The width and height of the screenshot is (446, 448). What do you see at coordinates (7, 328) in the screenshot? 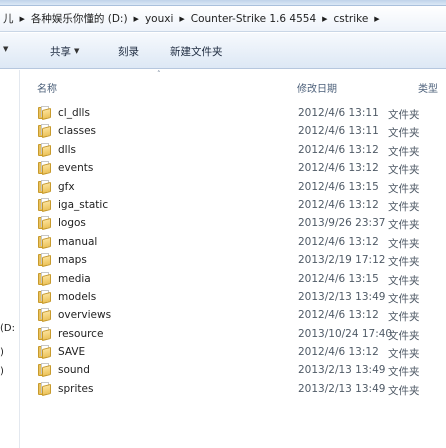
I see `nav-item-drive: (D:` at bounding box center [7, 328].